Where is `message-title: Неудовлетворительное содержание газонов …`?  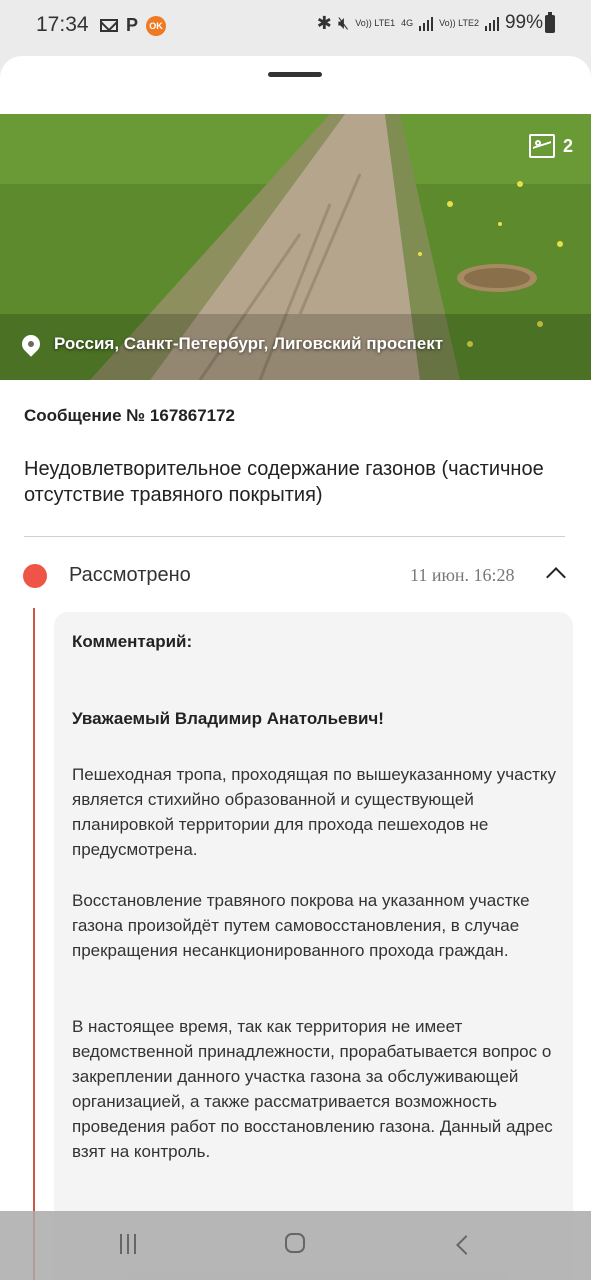 message-title: Неудовлетворительное содержание газонов … is located at coordinates (284, 482).